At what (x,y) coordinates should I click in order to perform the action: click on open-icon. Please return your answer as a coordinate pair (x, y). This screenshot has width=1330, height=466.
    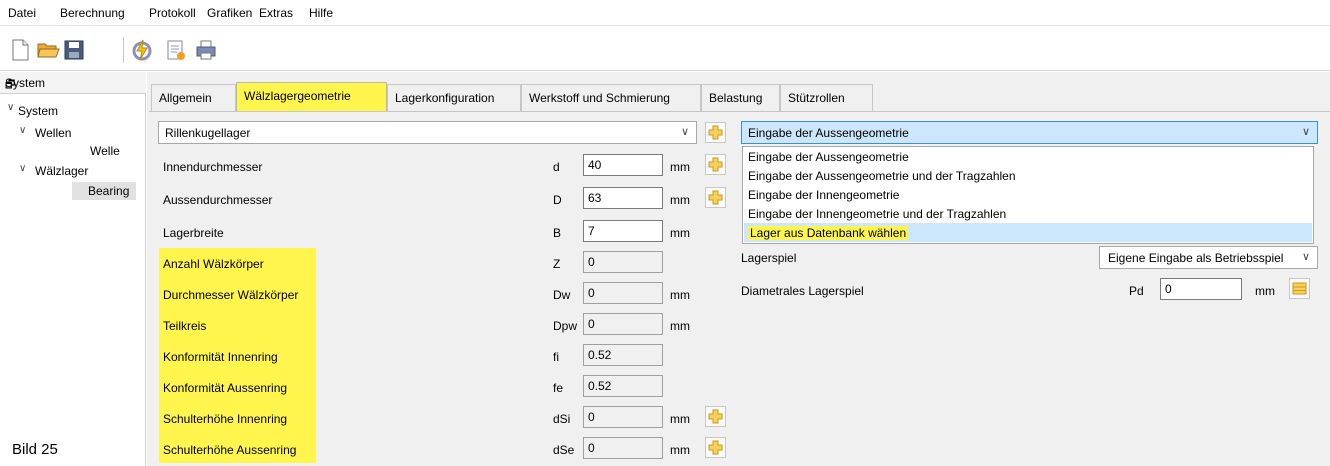
    Looking at the image, I should click on (48, 50).